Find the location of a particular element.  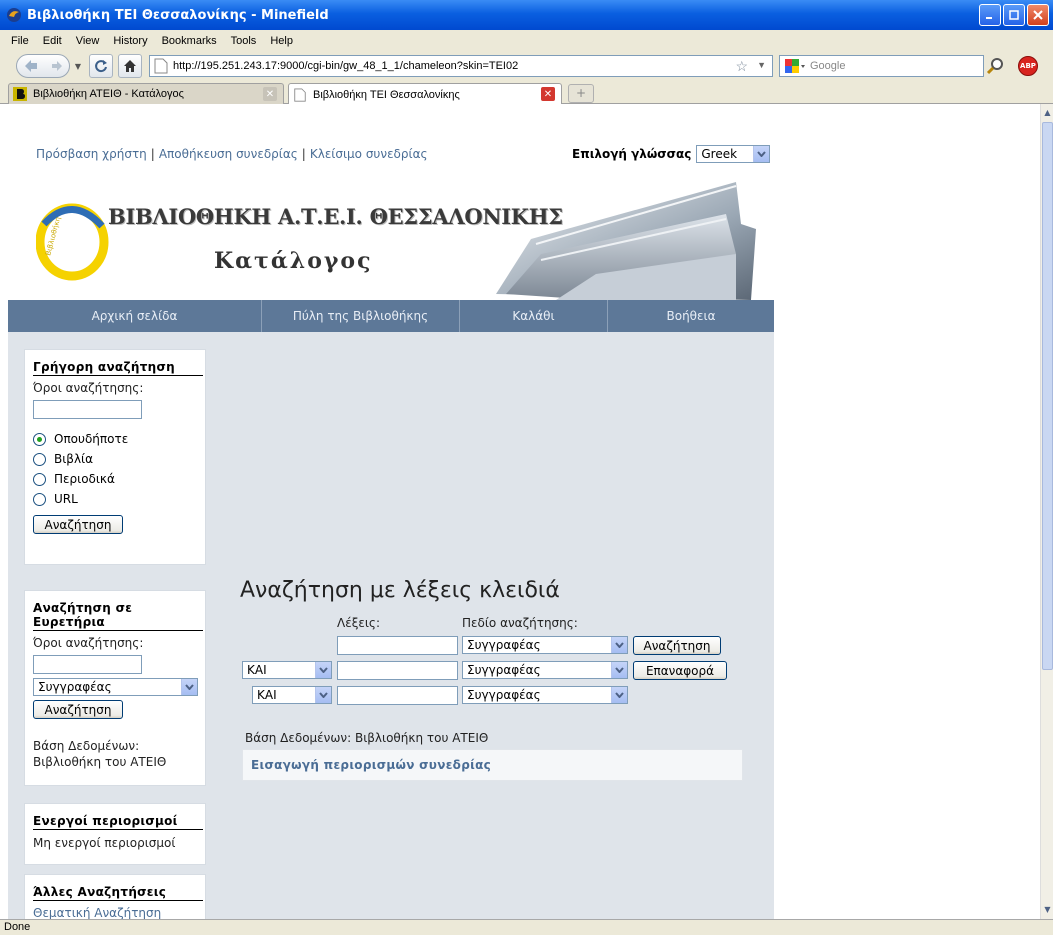

field-column-label: Πεδίο αναζήτησης: is located at coordinates (520, 623).